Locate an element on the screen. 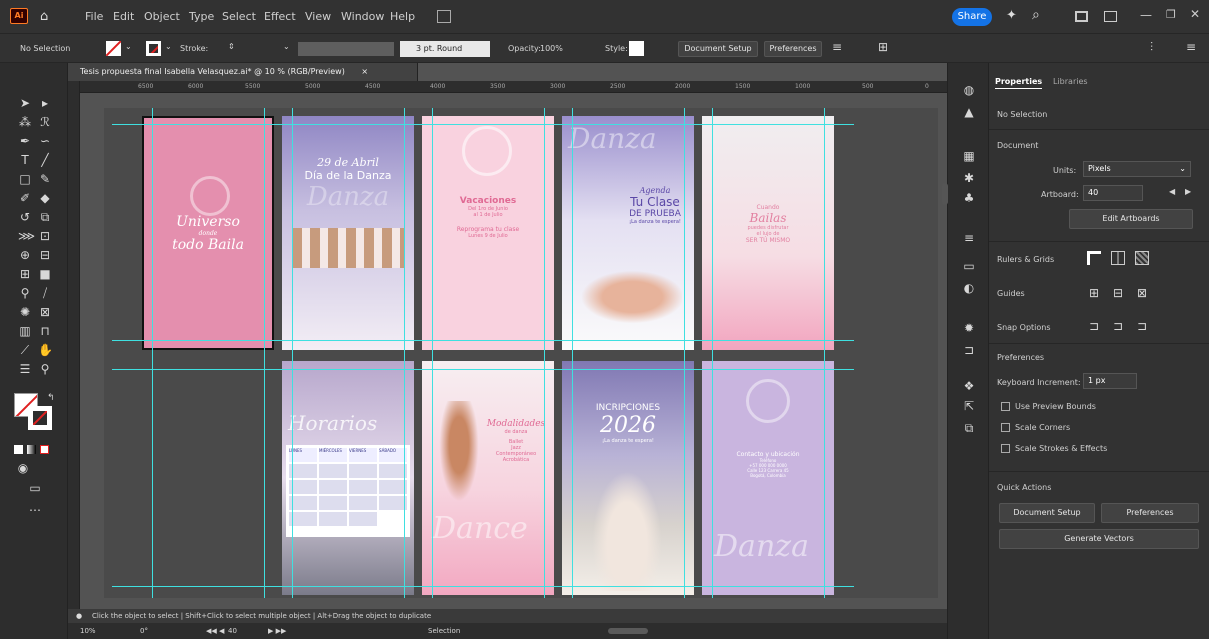 This screenshot has width=1209, height=639. artboard-number-field: 40 is located at coordinates (232, 631).